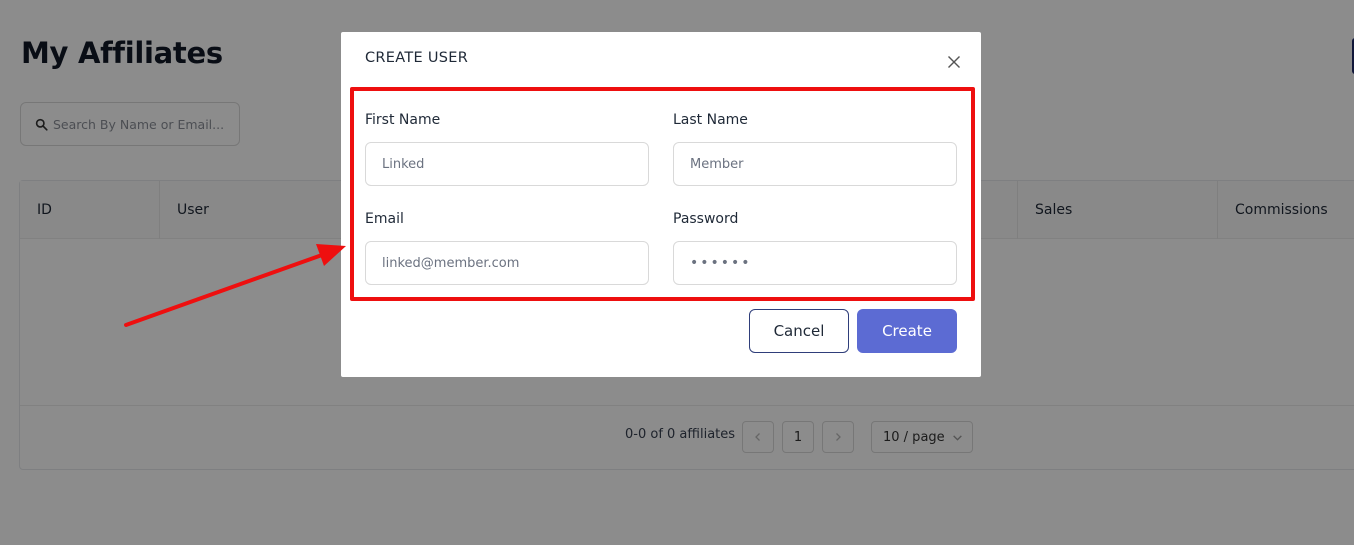  I want to click on create-button: Create, so click(907, 331).